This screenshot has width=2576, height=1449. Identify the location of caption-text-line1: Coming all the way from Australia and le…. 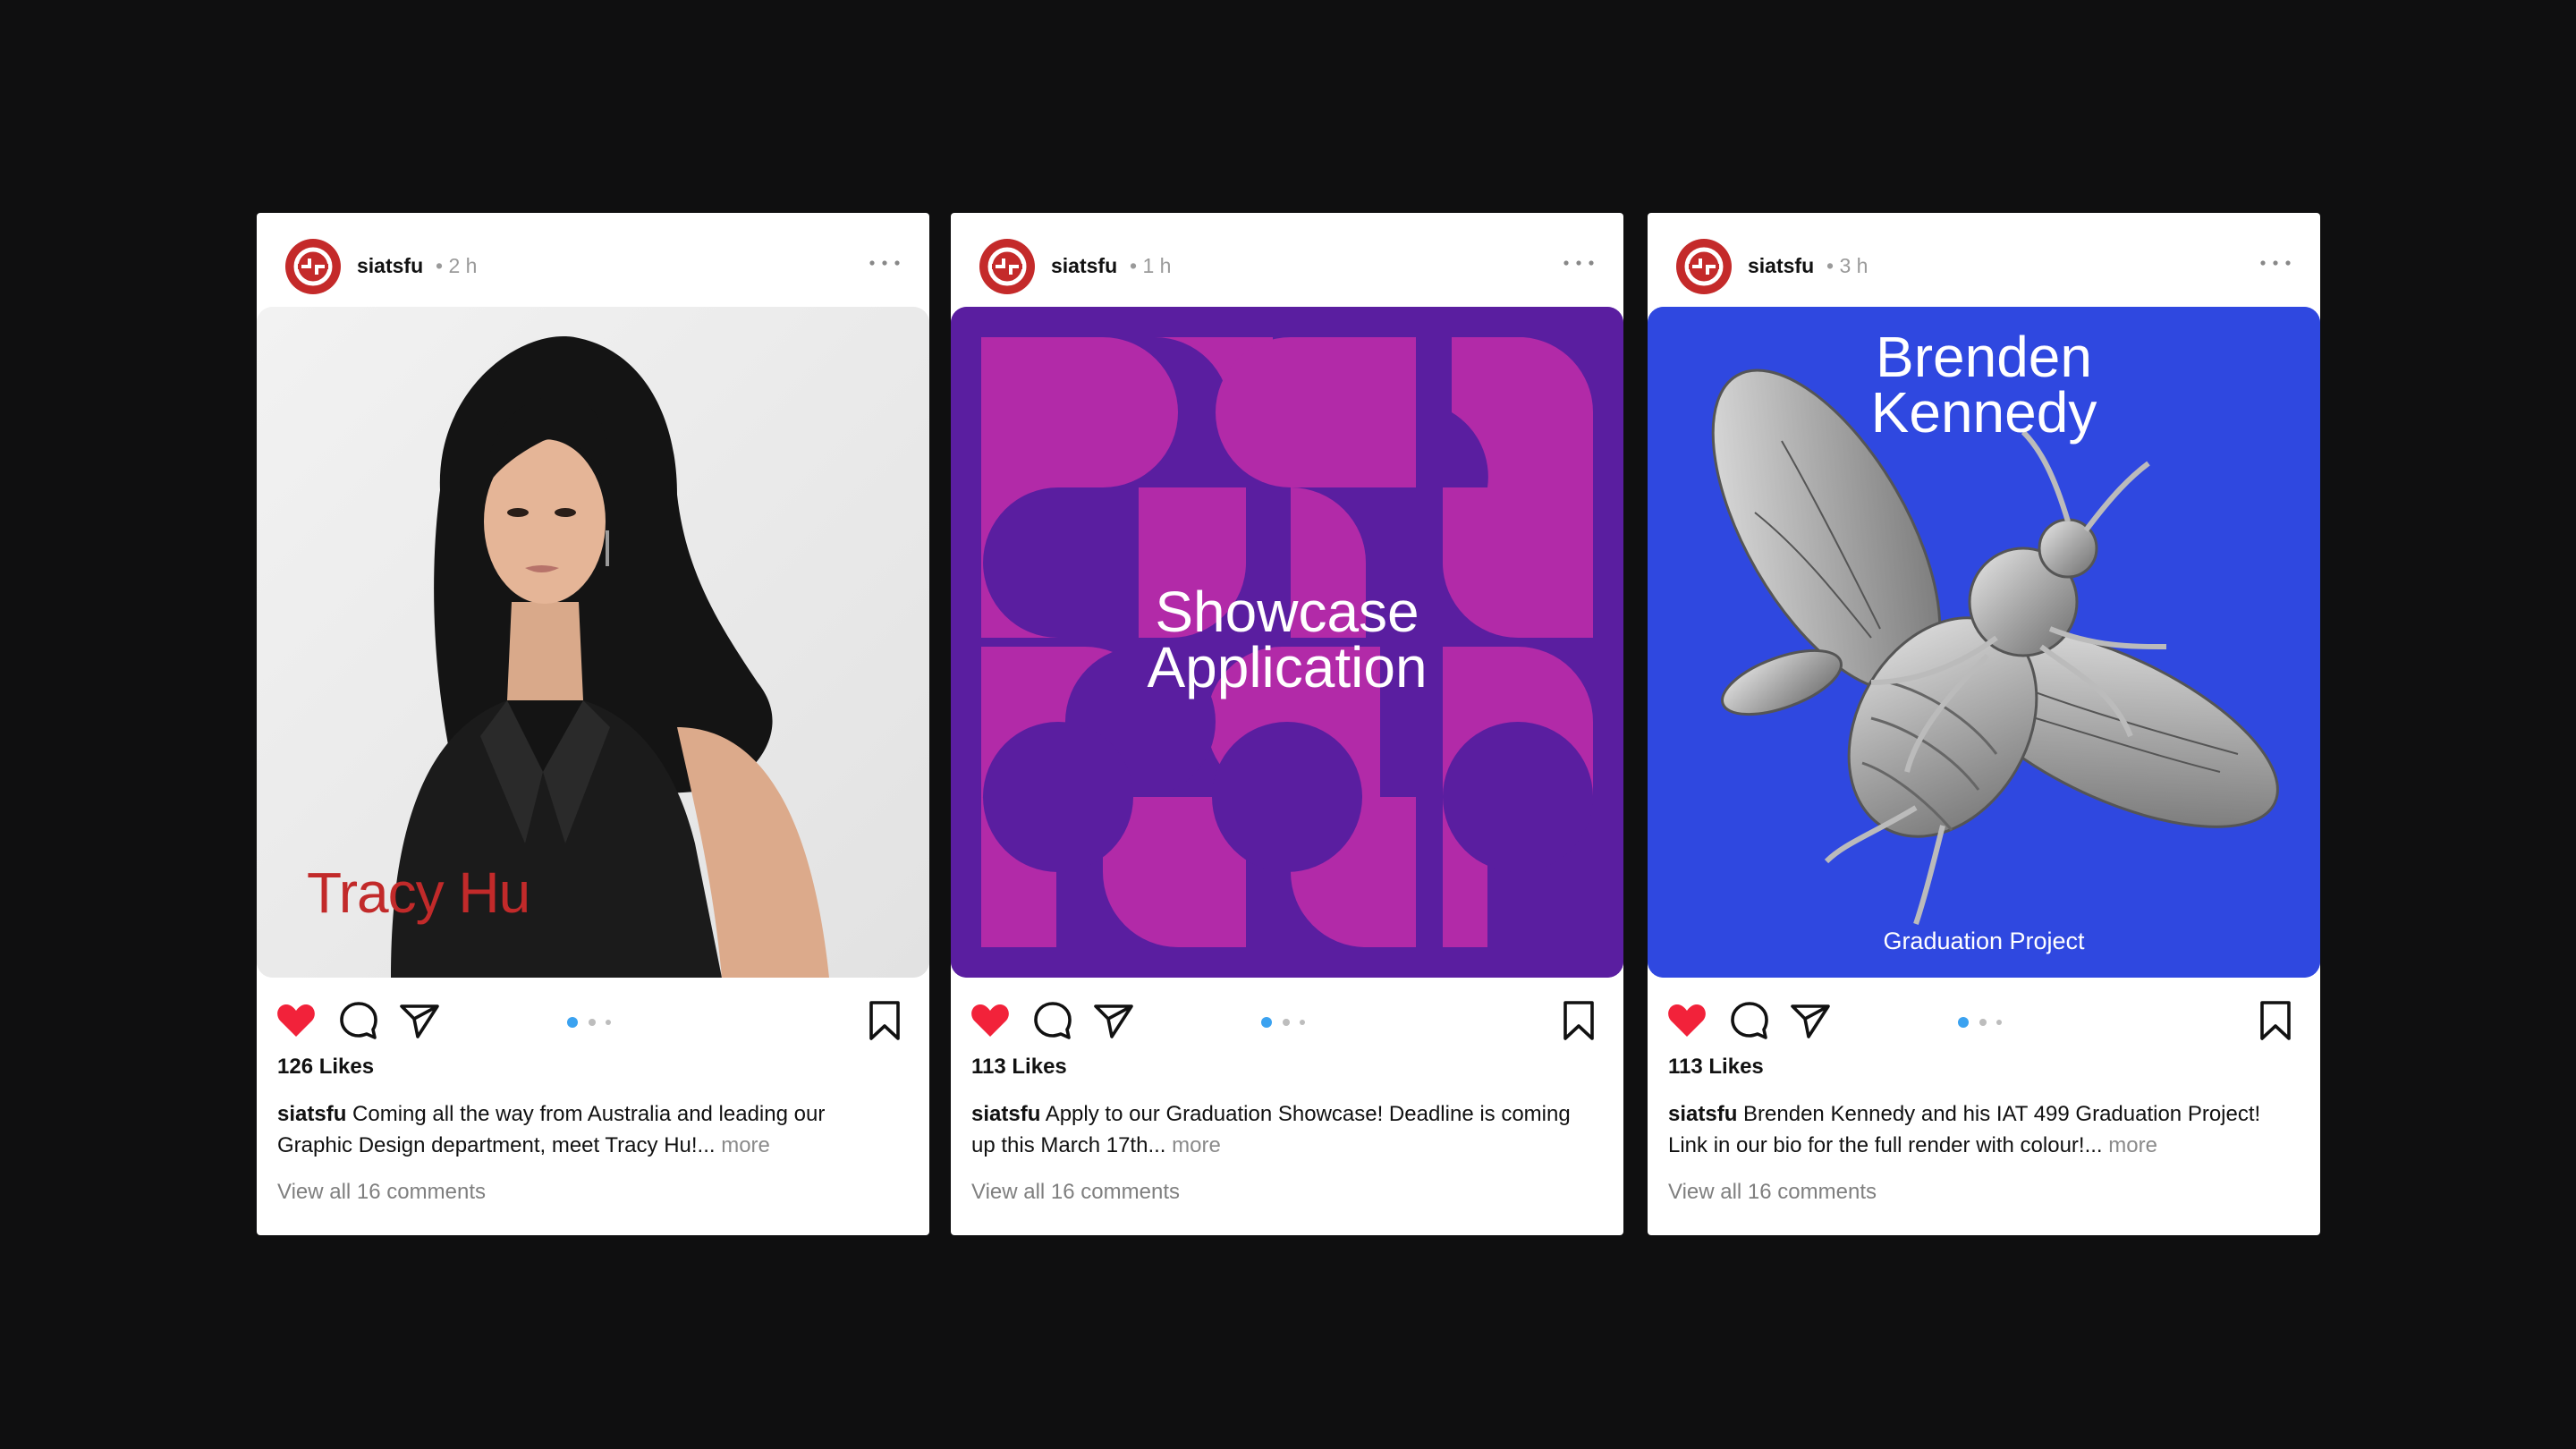
(589, 1114).